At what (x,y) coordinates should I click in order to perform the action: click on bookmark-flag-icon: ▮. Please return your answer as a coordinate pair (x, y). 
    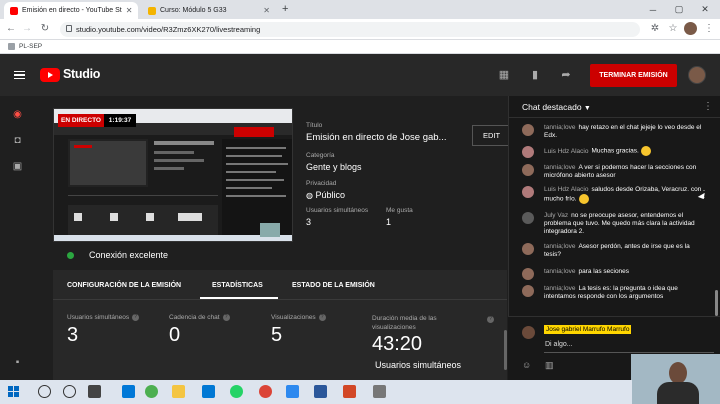
    Looking at the image, I should click on (535, 75).